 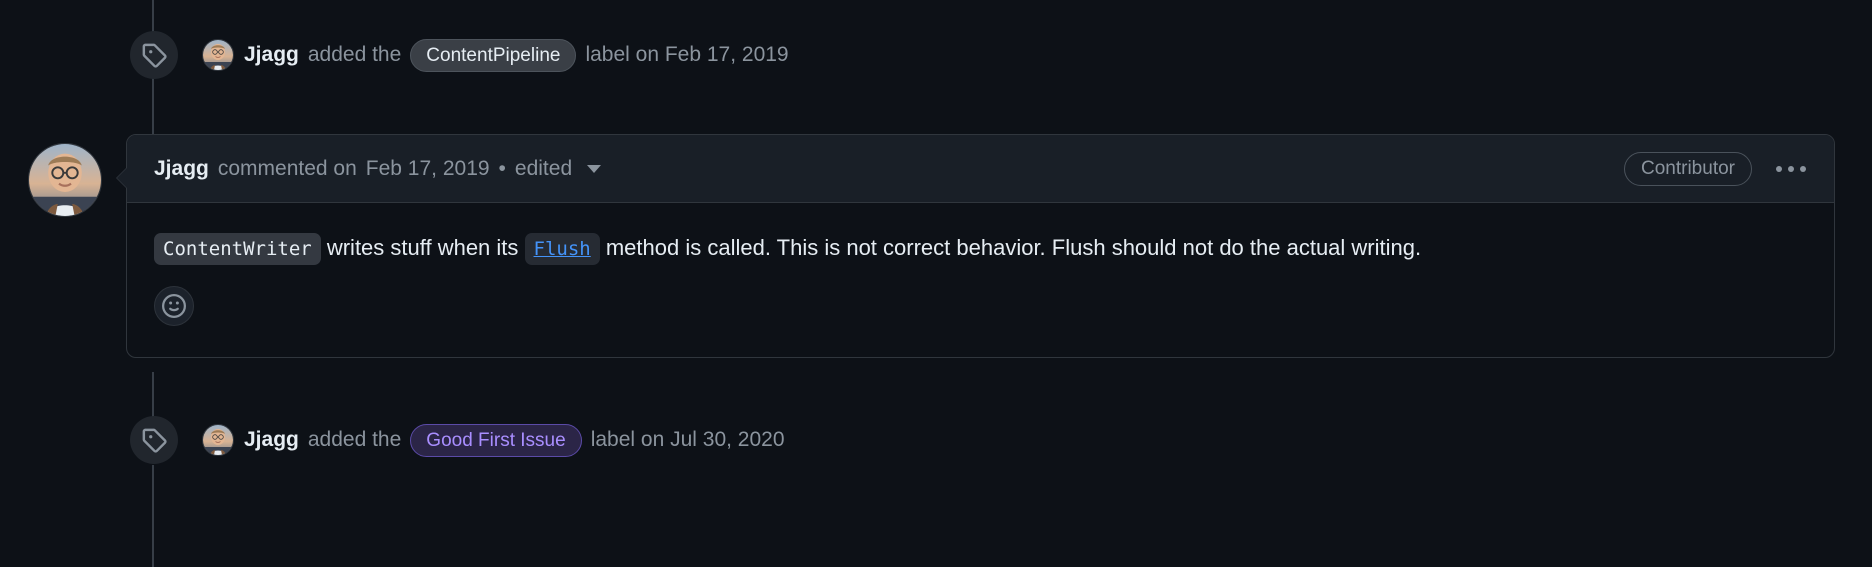 I want to click on kebab-horizontal-icon, so click(x=1791, y=169).